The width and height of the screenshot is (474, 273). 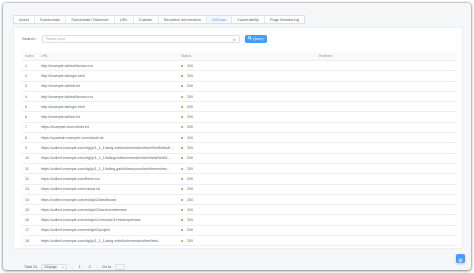 I want to click on floating-settings-button, so click(x=460, y=258).